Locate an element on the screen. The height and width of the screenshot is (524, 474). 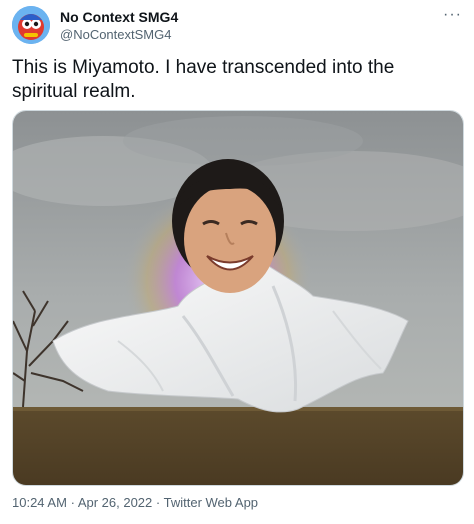
more-horizontal-icon: ··· is located at coordinates (452, 15).